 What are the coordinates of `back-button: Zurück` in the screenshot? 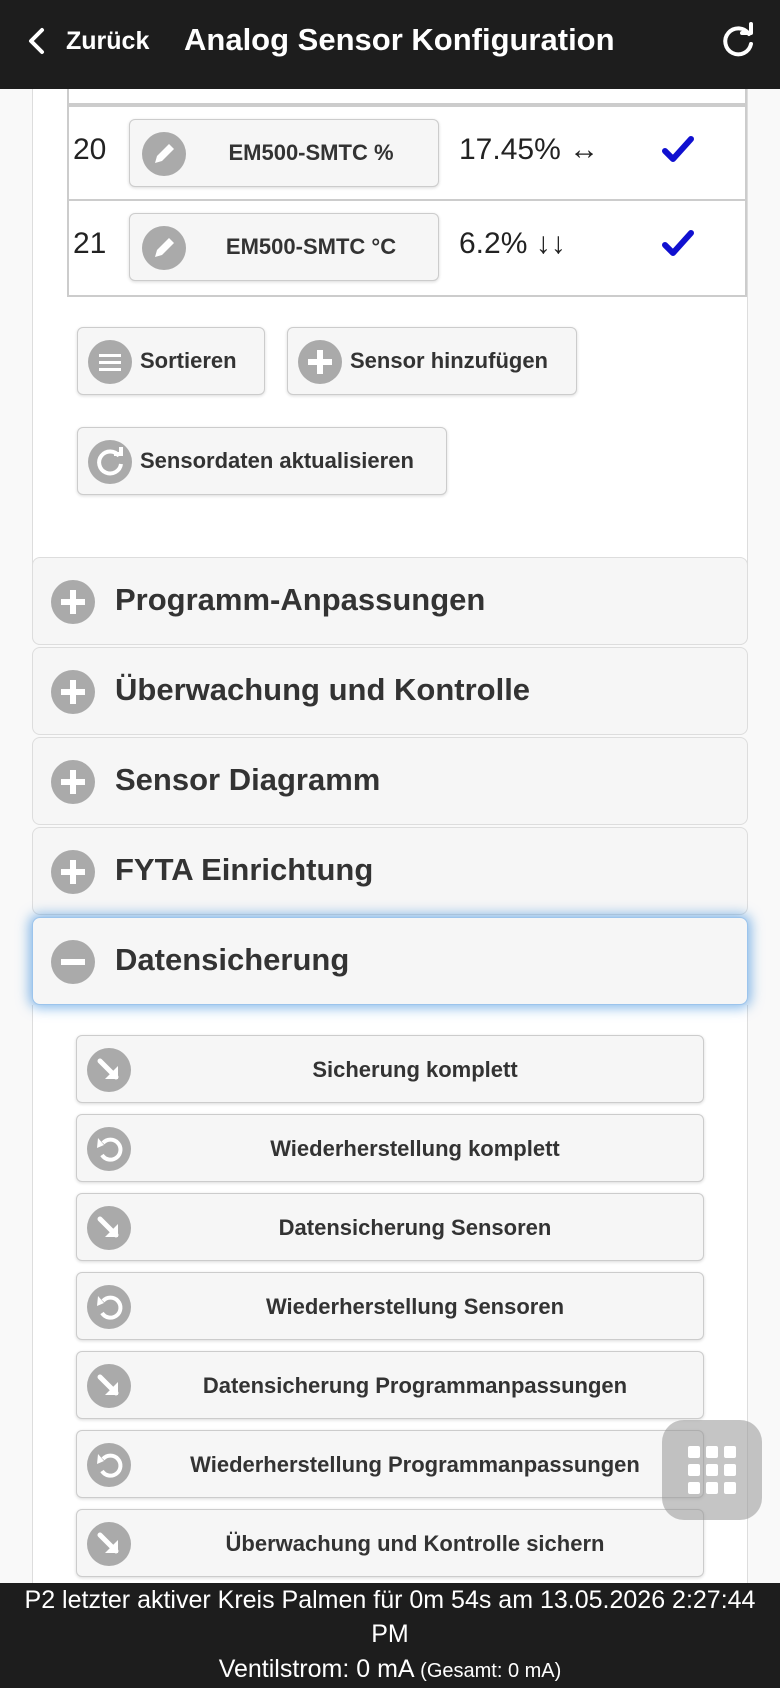 It's located at (85, 41).